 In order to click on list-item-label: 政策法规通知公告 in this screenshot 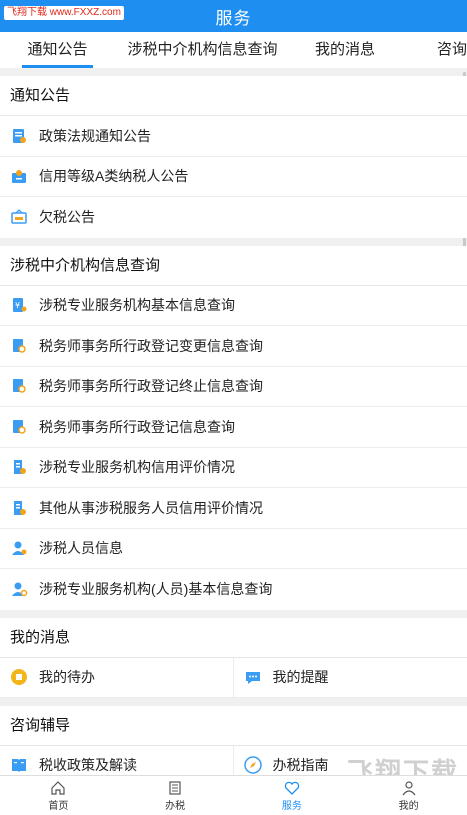, I will do `click(95, 135)`.